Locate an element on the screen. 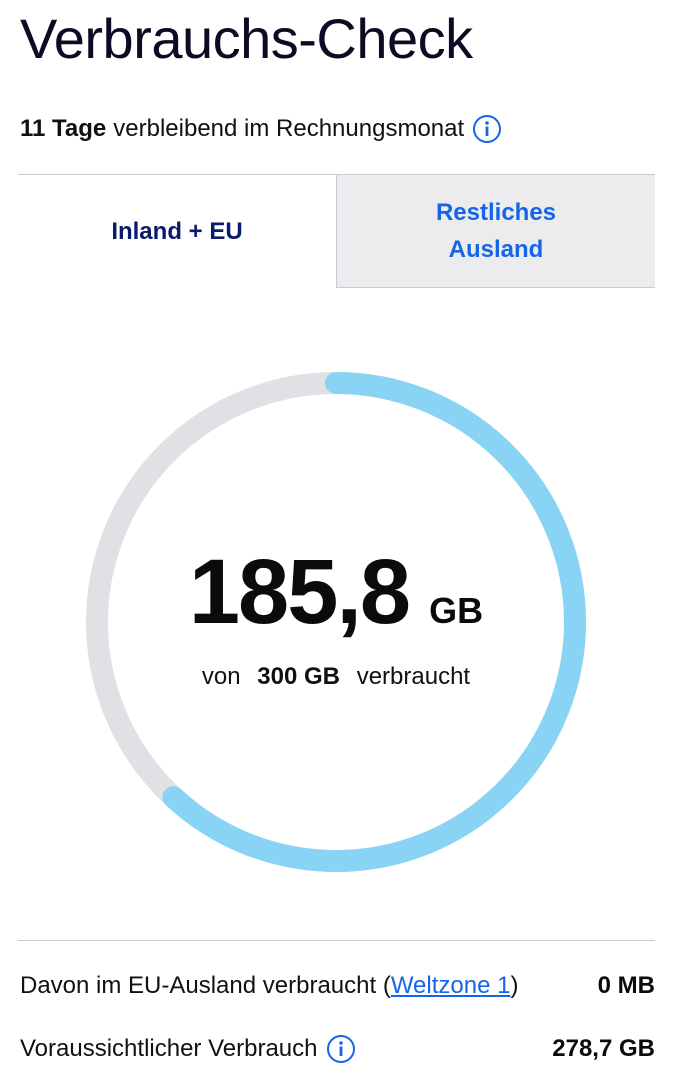  forecast-label: Voraussichtlicher Verbrauch is located at coordinates (169, 1048).